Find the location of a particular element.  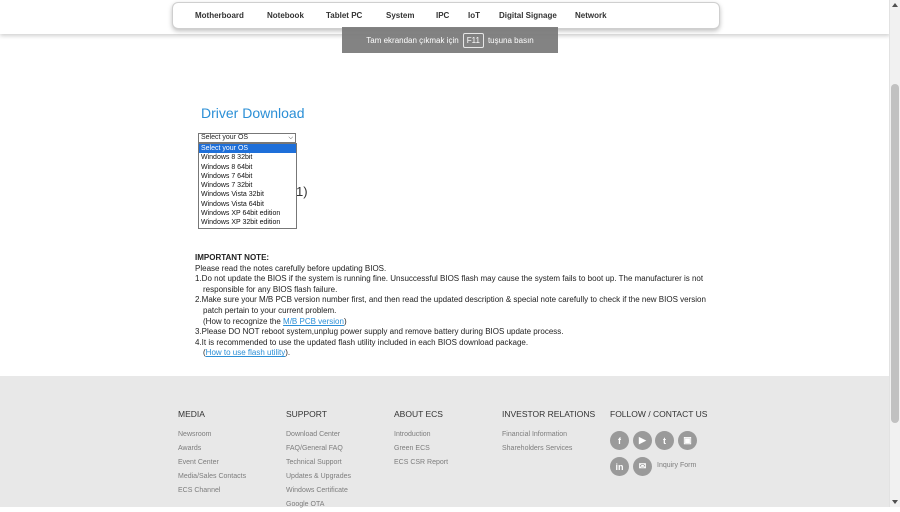

footer-link: Green ECS is located at coordinates (421, 449).